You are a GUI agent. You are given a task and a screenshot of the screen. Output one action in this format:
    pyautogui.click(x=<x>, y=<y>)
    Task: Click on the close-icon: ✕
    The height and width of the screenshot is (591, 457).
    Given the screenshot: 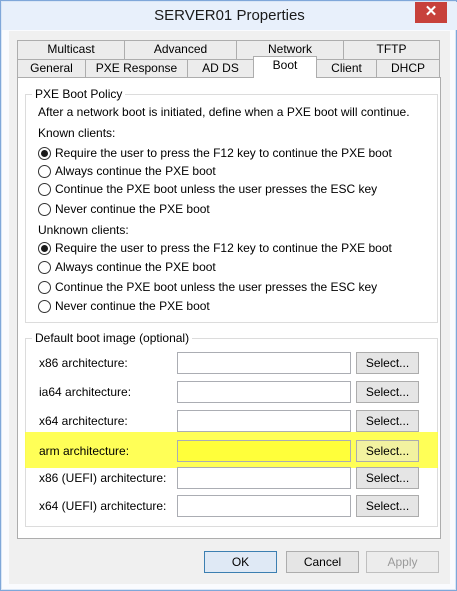 What is the action you would take?
    pyautogui.click(x=431, y=11)
    